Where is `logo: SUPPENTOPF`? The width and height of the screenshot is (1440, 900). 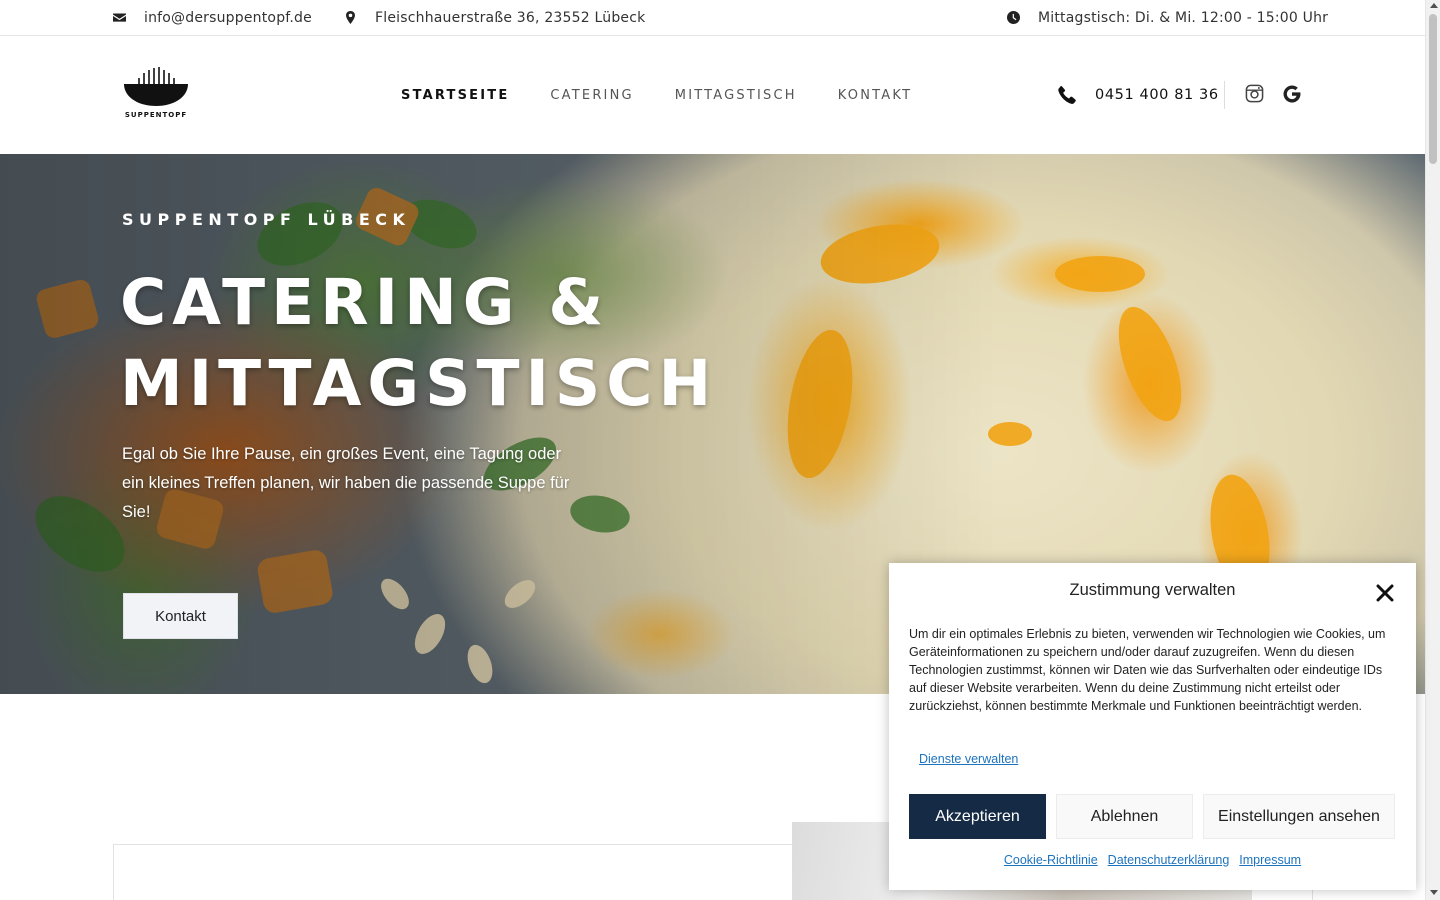
logo: SUPPENTOPF is located at coordinates (156, 94).